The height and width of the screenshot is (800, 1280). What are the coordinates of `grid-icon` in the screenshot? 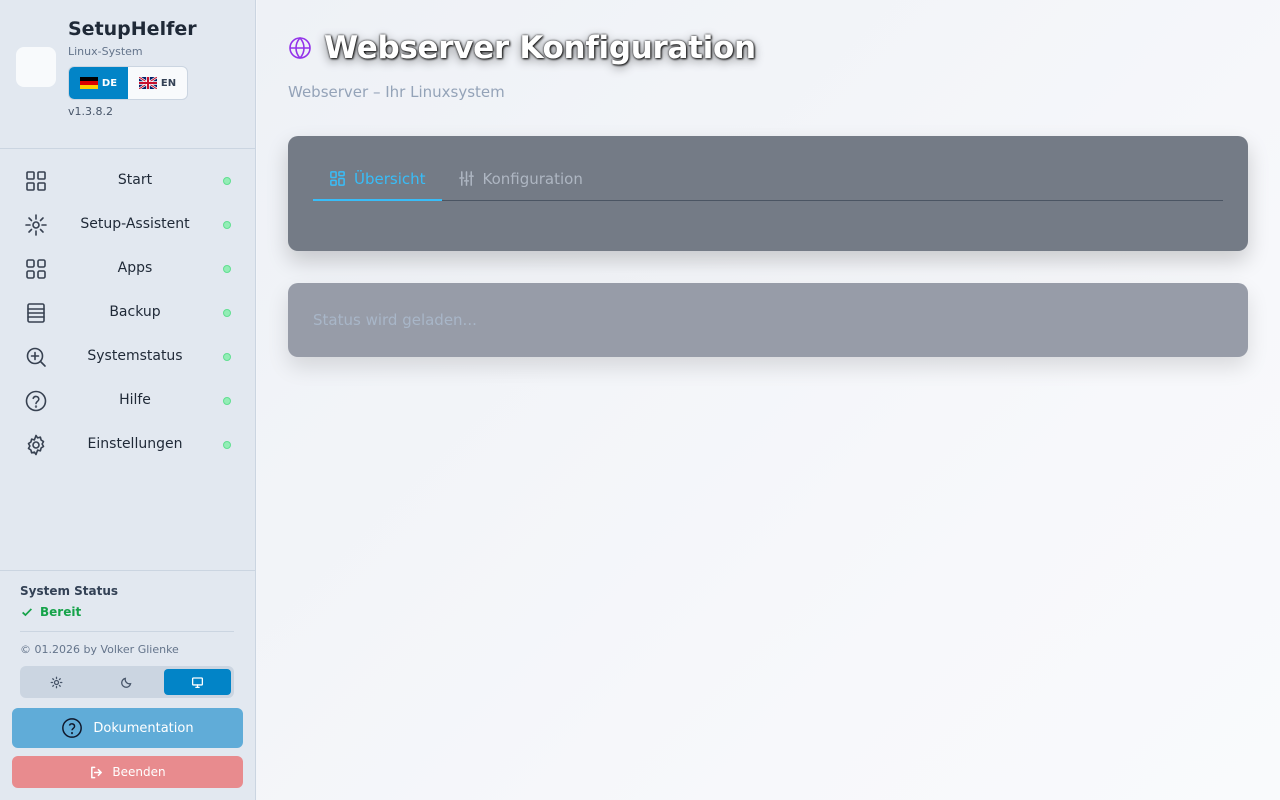 It's located at (36, 181).